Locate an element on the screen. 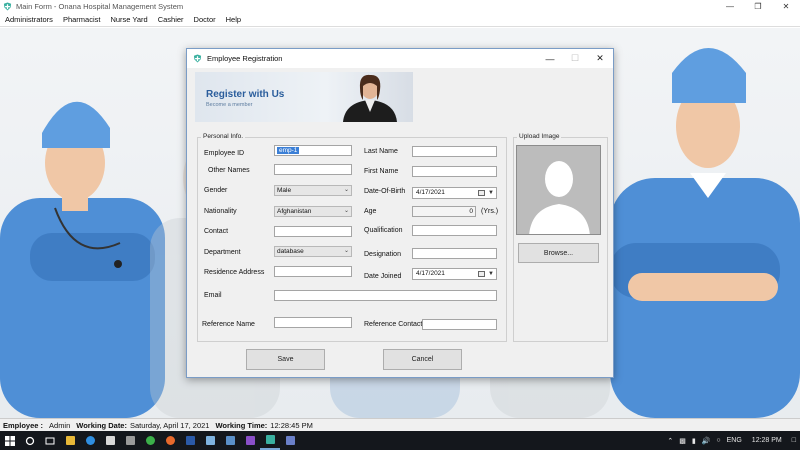 The image size is (800, 450). notepad-icon is located at coordinates (210, 440).